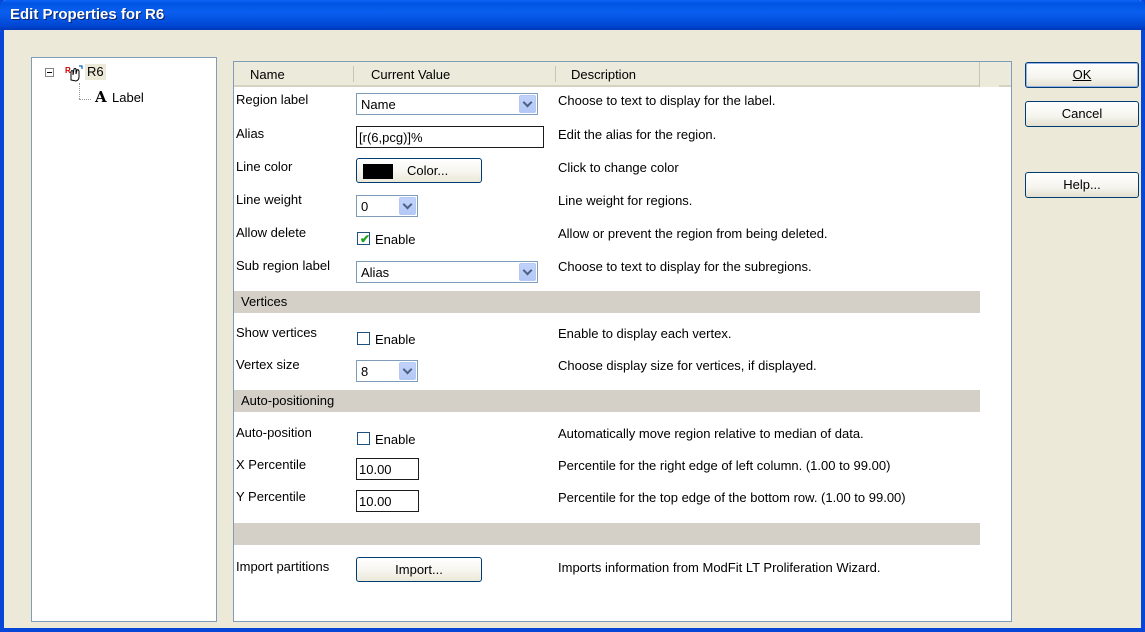 This screenshot has height=632, width=1145. I want to click on row-line-weight: Line weight 0 Line weight for regions., so click(622, 204).